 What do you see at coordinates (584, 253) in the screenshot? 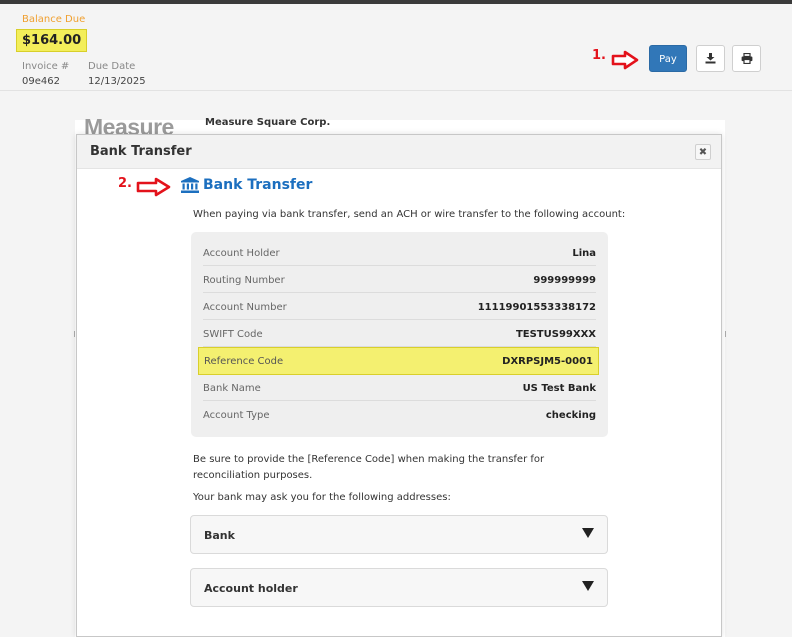
I see `row-value: Lina` at bounding box center [584, 253].